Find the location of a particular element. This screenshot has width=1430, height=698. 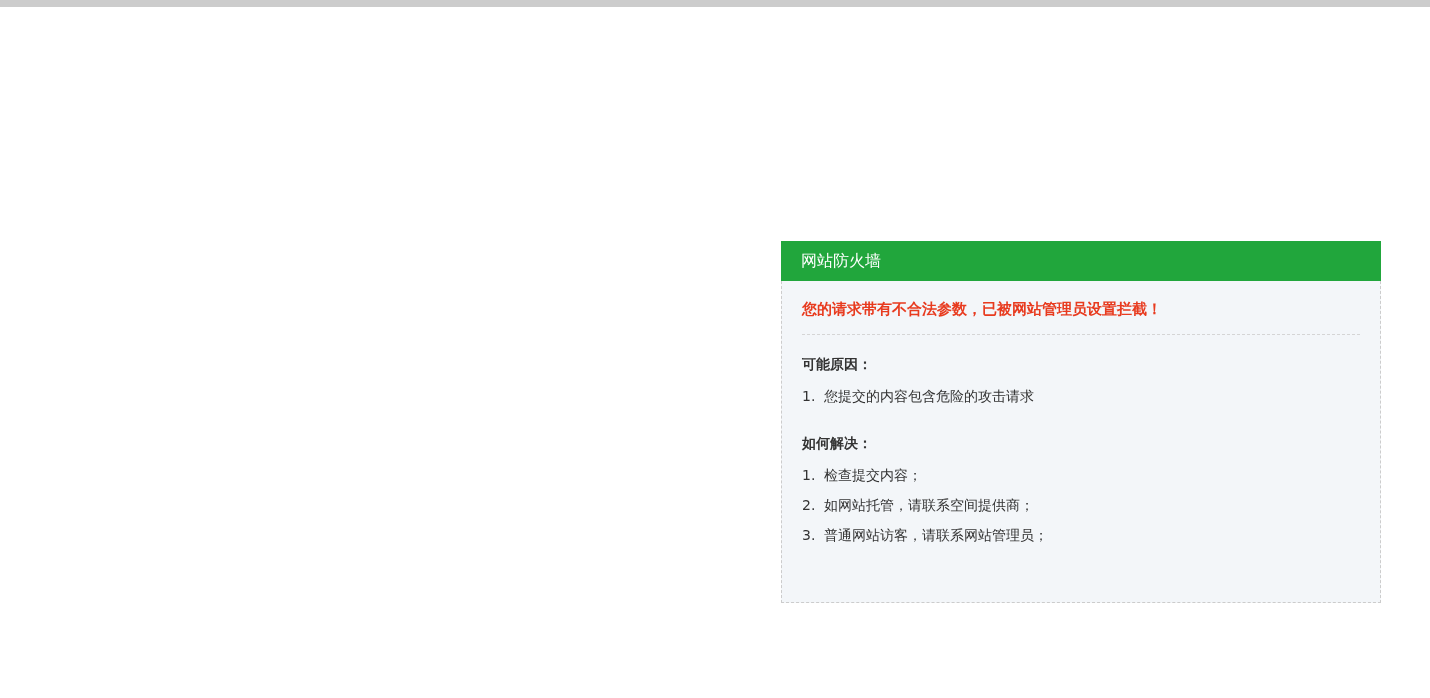

list-item-text: 您提交的内容包含危险的攻击请求 is located at coordinates (929, 396).